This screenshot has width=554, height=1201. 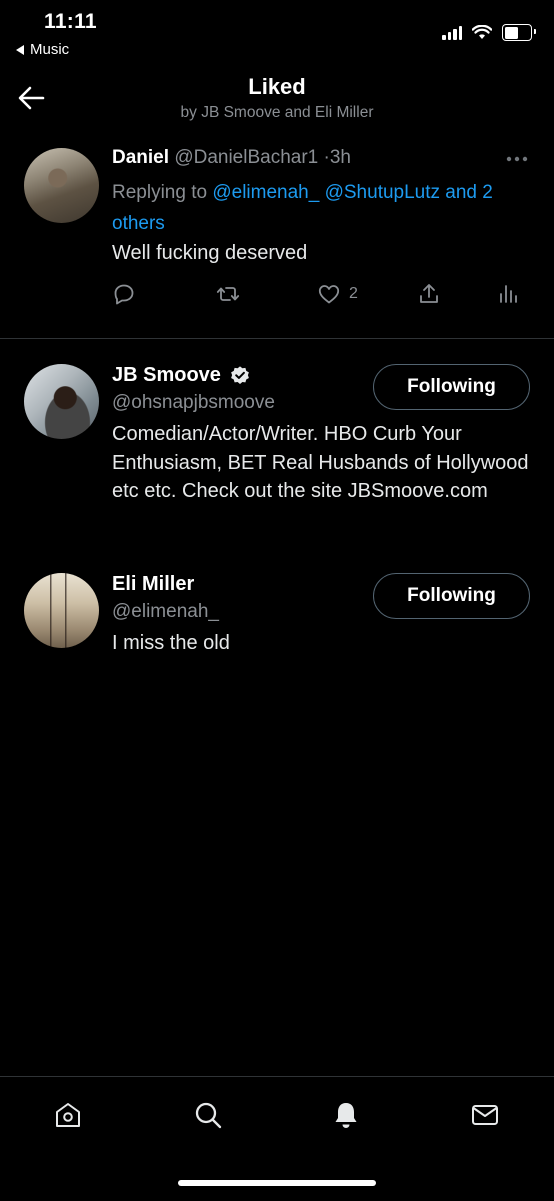 What do you see at coordinates (70, 21) in the screenshot?
I see `status-time: 11:11` at bounding box center [70, 21].